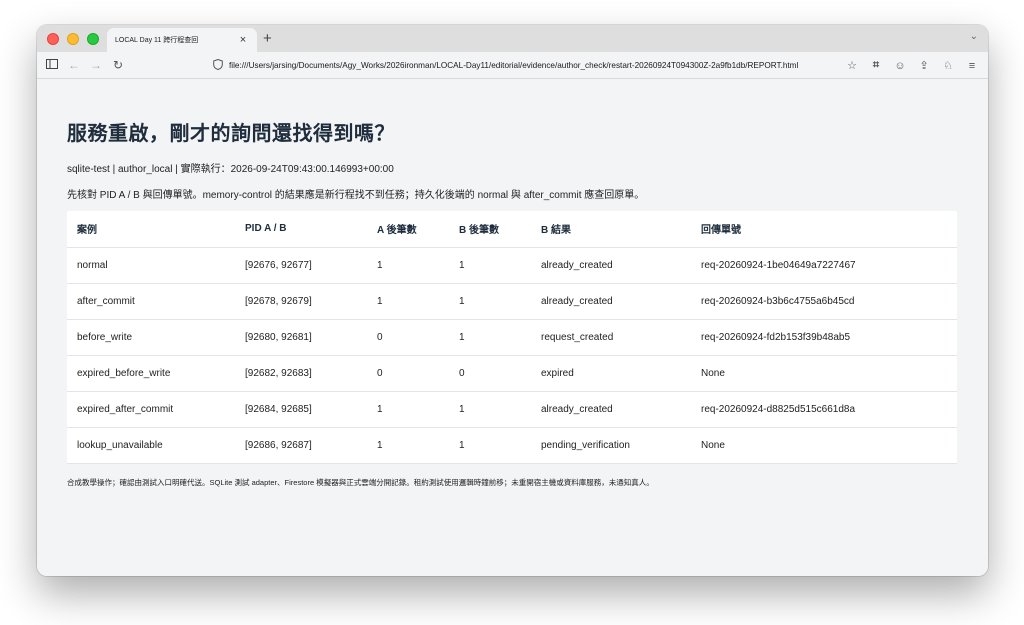 This screenshot has height=625, width=1024. I want to click on page-title: 服務重啟，剛才的詢問還找得到嗎？, so click(231, 134).